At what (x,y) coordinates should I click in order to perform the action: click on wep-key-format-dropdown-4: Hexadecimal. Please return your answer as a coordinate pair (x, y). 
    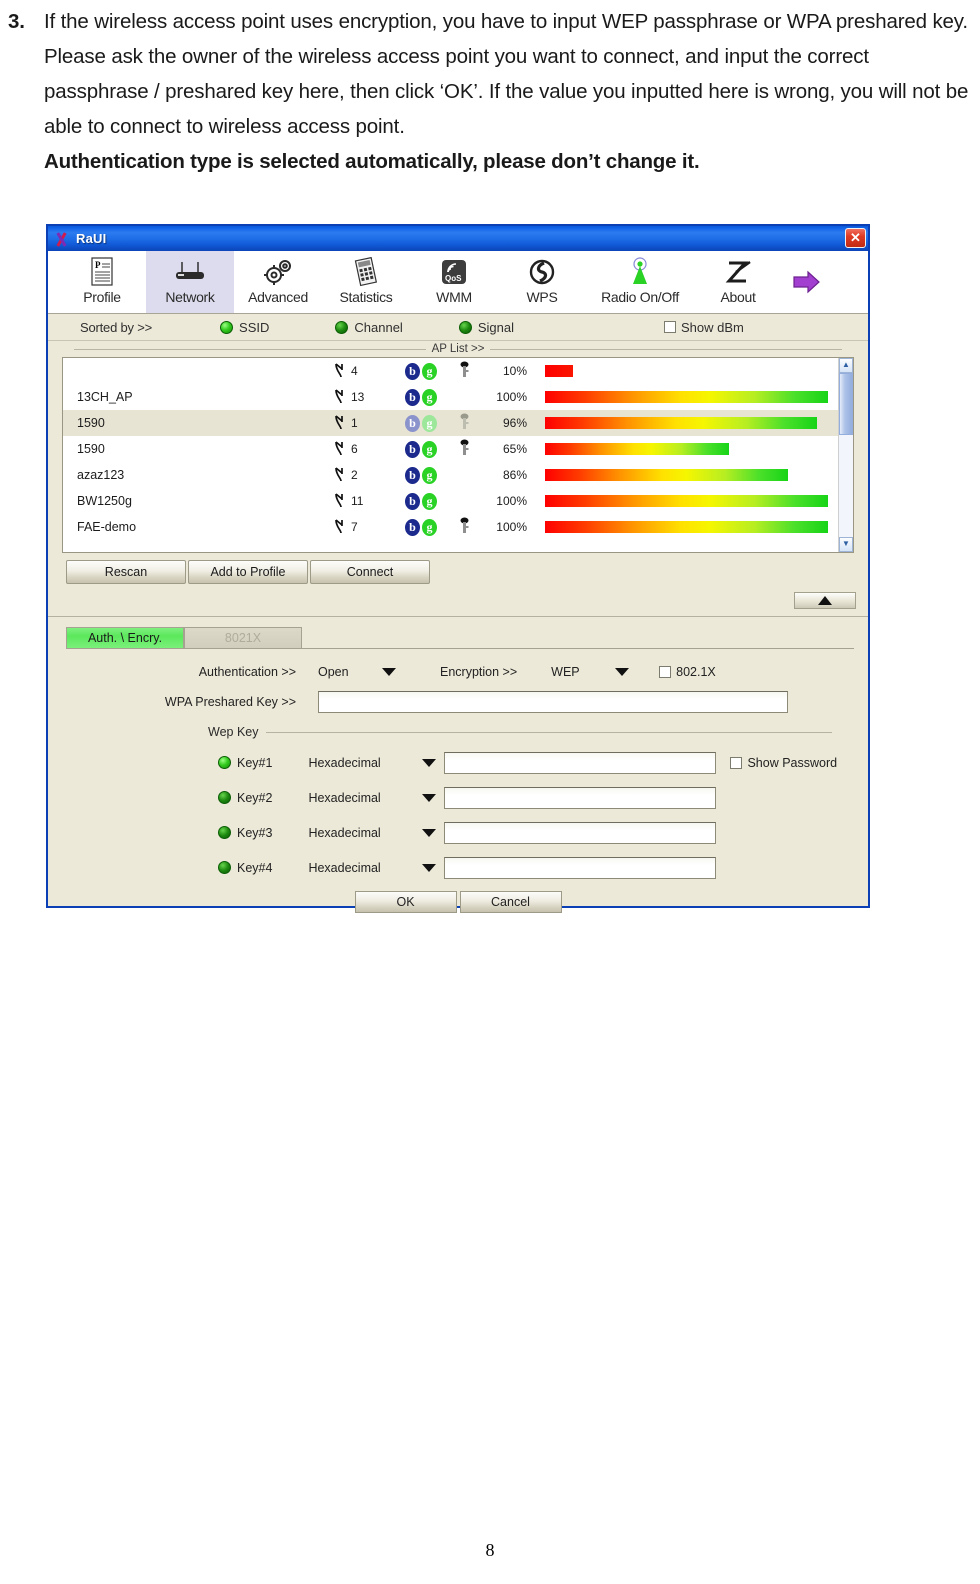
    Looking at the image, I should click on (372, 868).